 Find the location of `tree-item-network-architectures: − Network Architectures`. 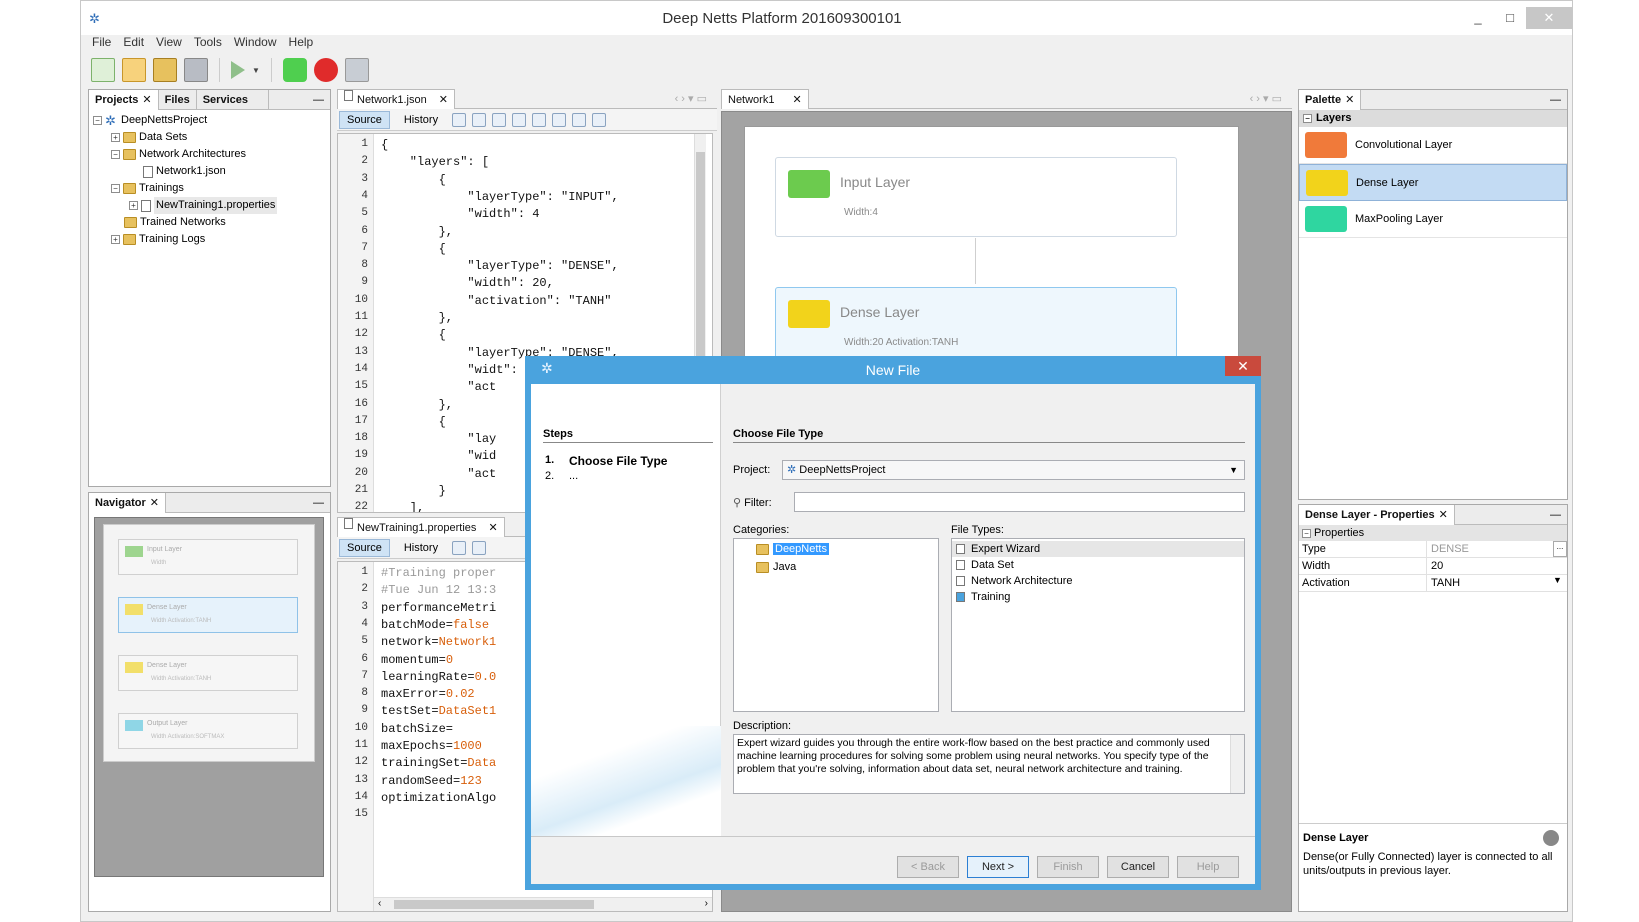

tree-item-network-architectures: − Network Architectures is located at coordinates (211, 154).